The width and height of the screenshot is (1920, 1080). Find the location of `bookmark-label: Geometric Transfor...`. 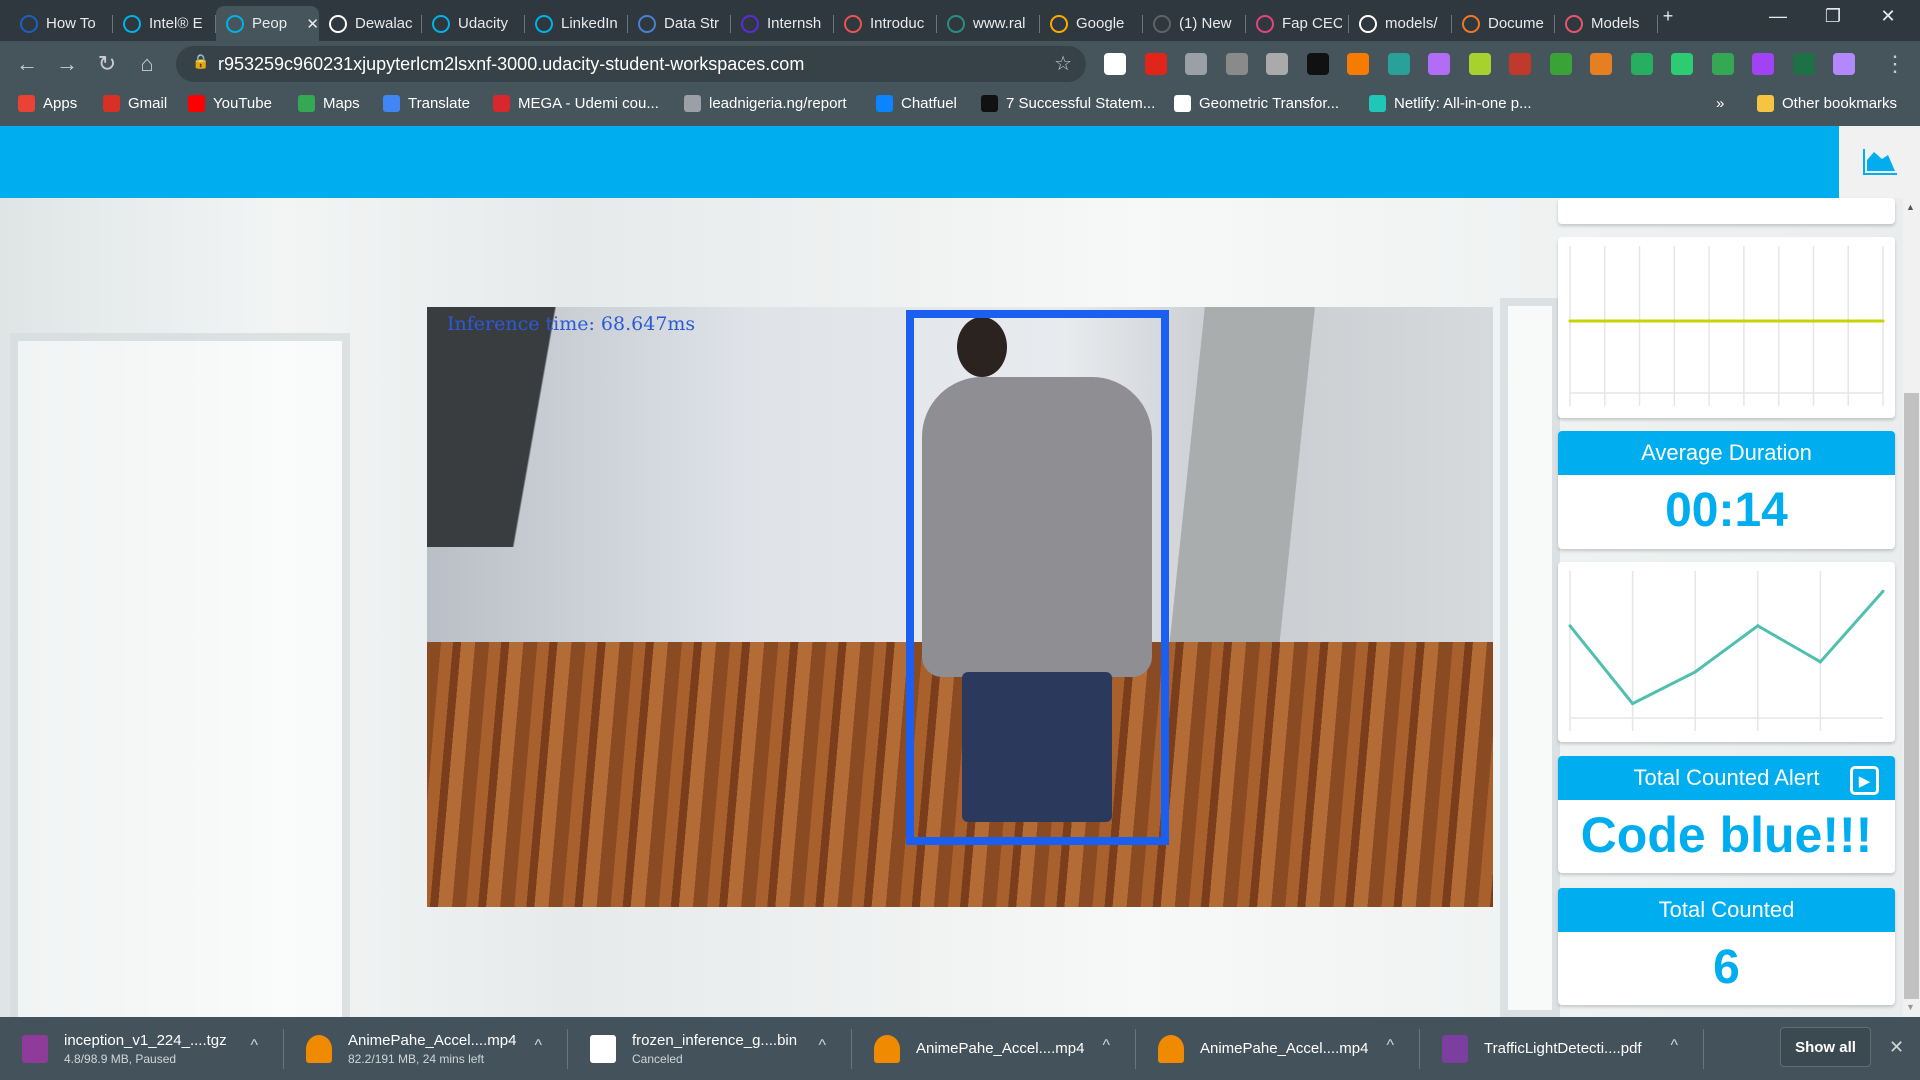

bookmark-label: Geometric Transfor... is located at coordinates (1269, 103).